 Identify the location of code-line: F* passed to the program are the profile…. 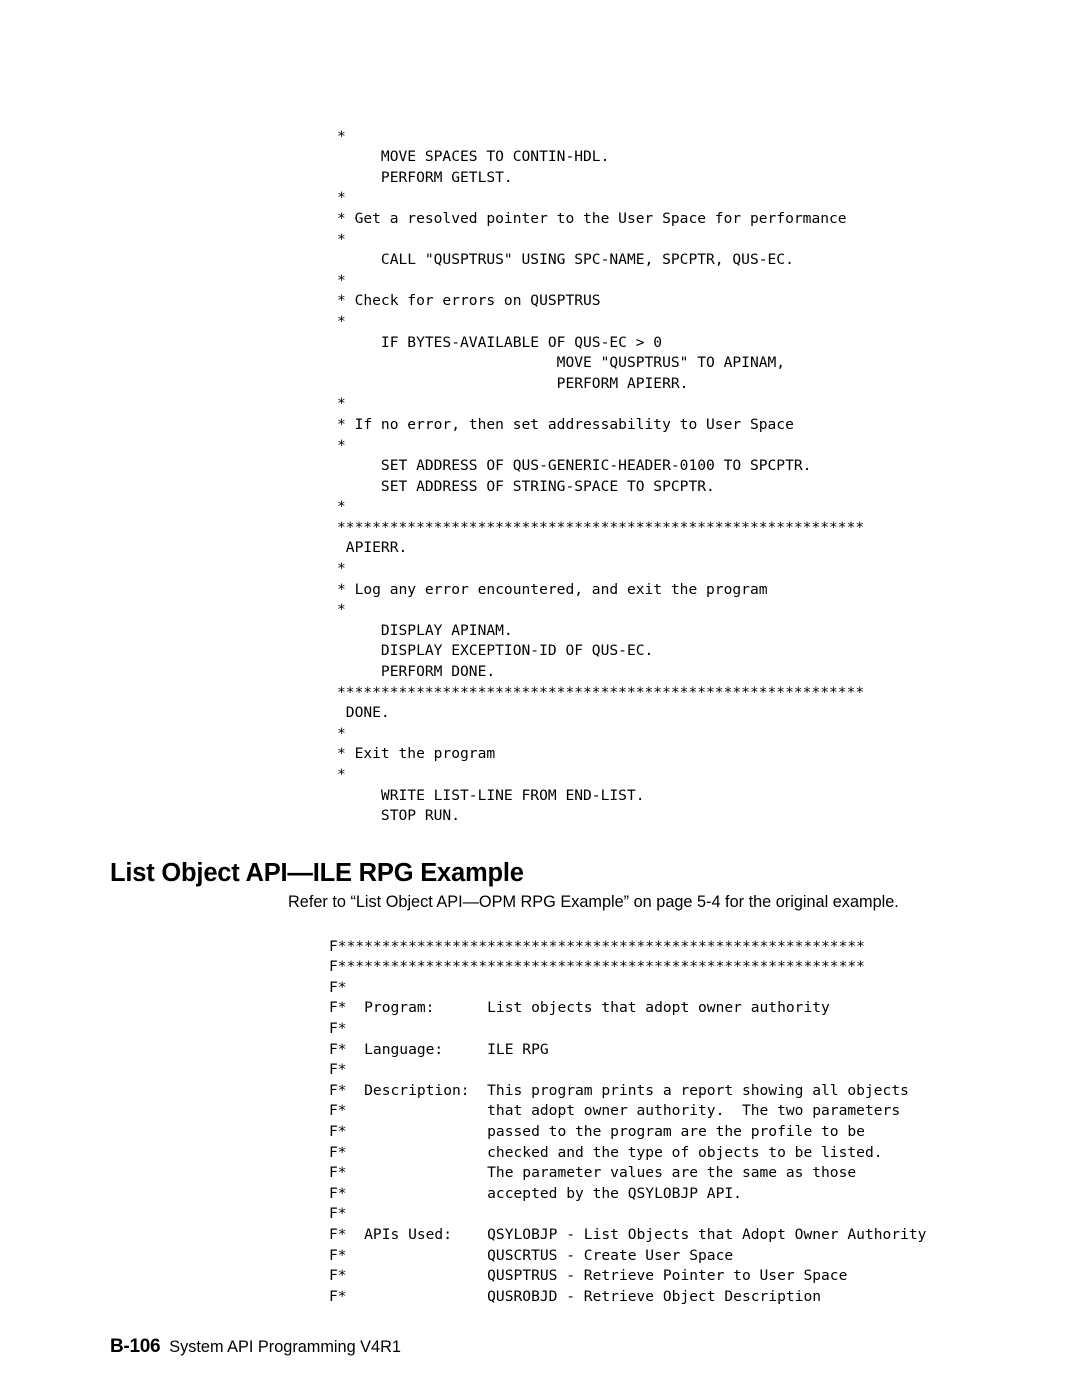
(597, 1131).